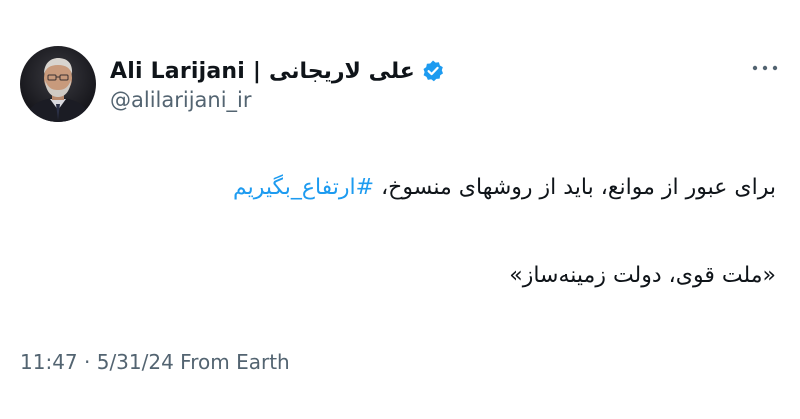  I want to click on tweet-time: 11:47, so click(49, 362).